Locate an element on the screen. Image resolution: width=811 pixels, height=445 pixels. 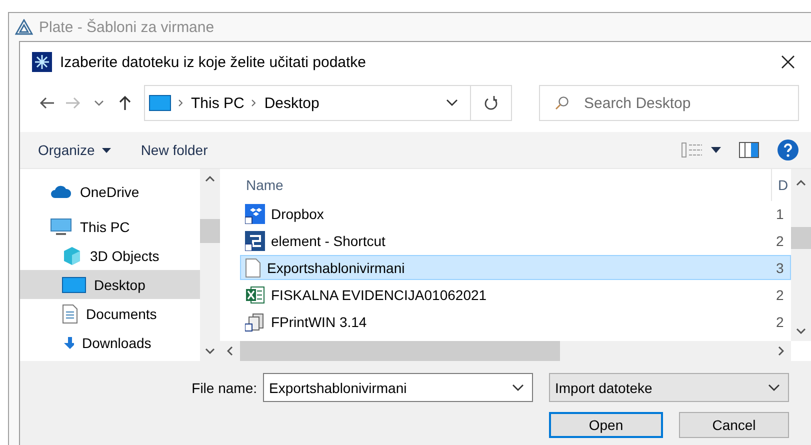
file-row: FISKALNA EVIDENCIJA01062021 2 is located at coordinates (515, 294).